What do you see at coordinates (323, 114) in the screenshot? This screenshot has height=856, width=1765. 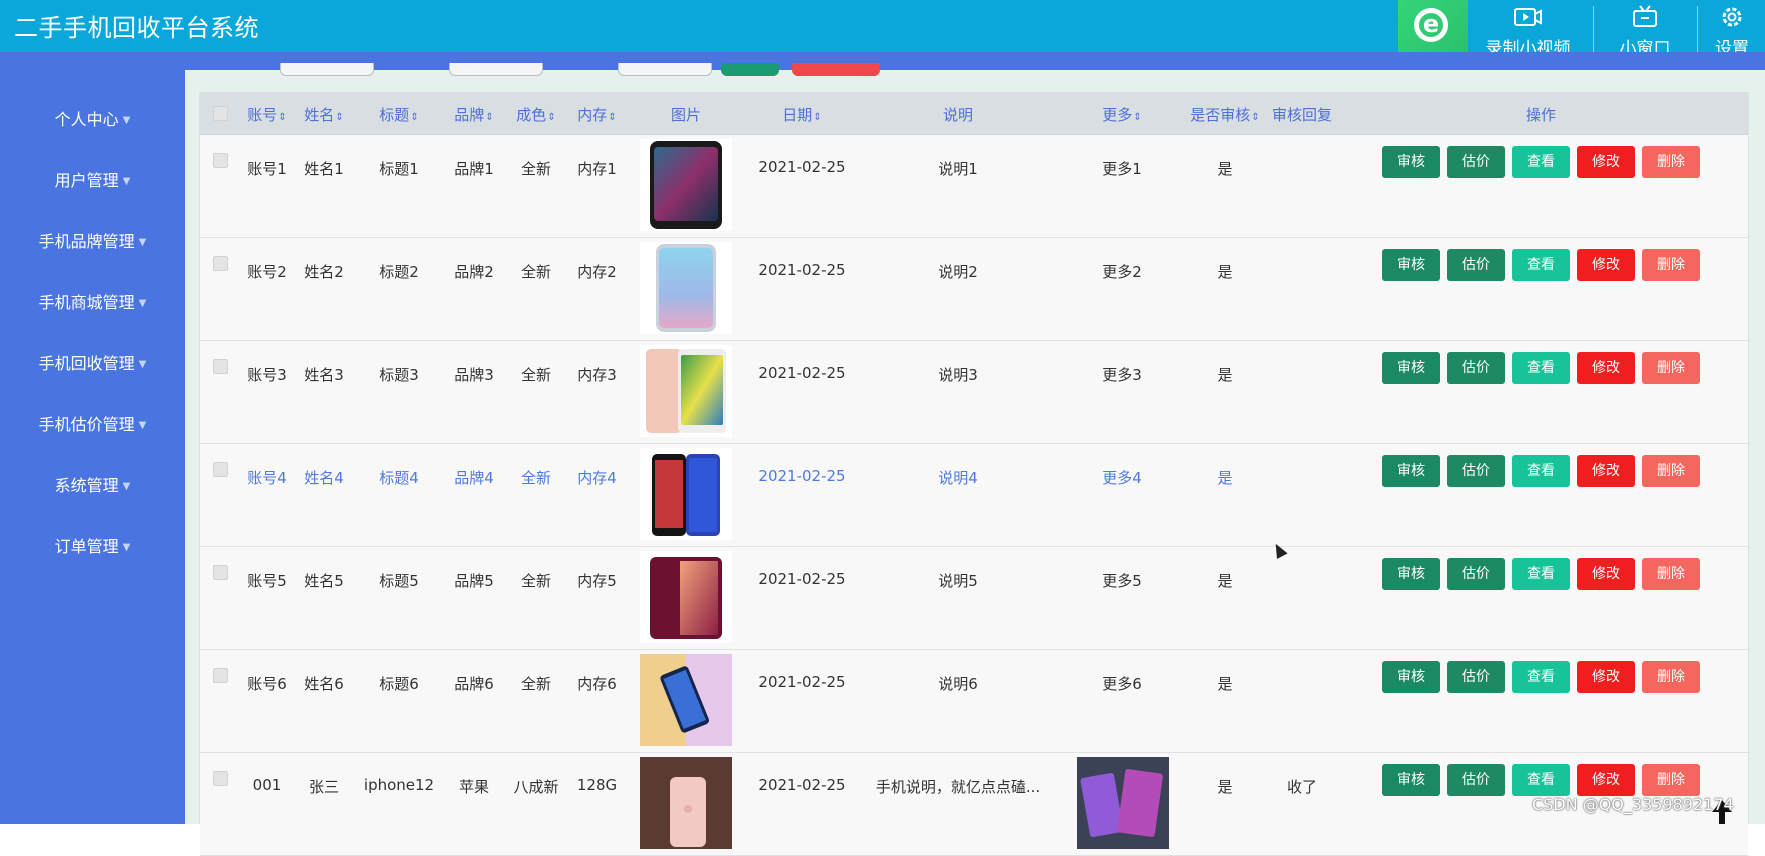 I see `column-header-name: 姓名⇕` at bounding box center [323, 114].